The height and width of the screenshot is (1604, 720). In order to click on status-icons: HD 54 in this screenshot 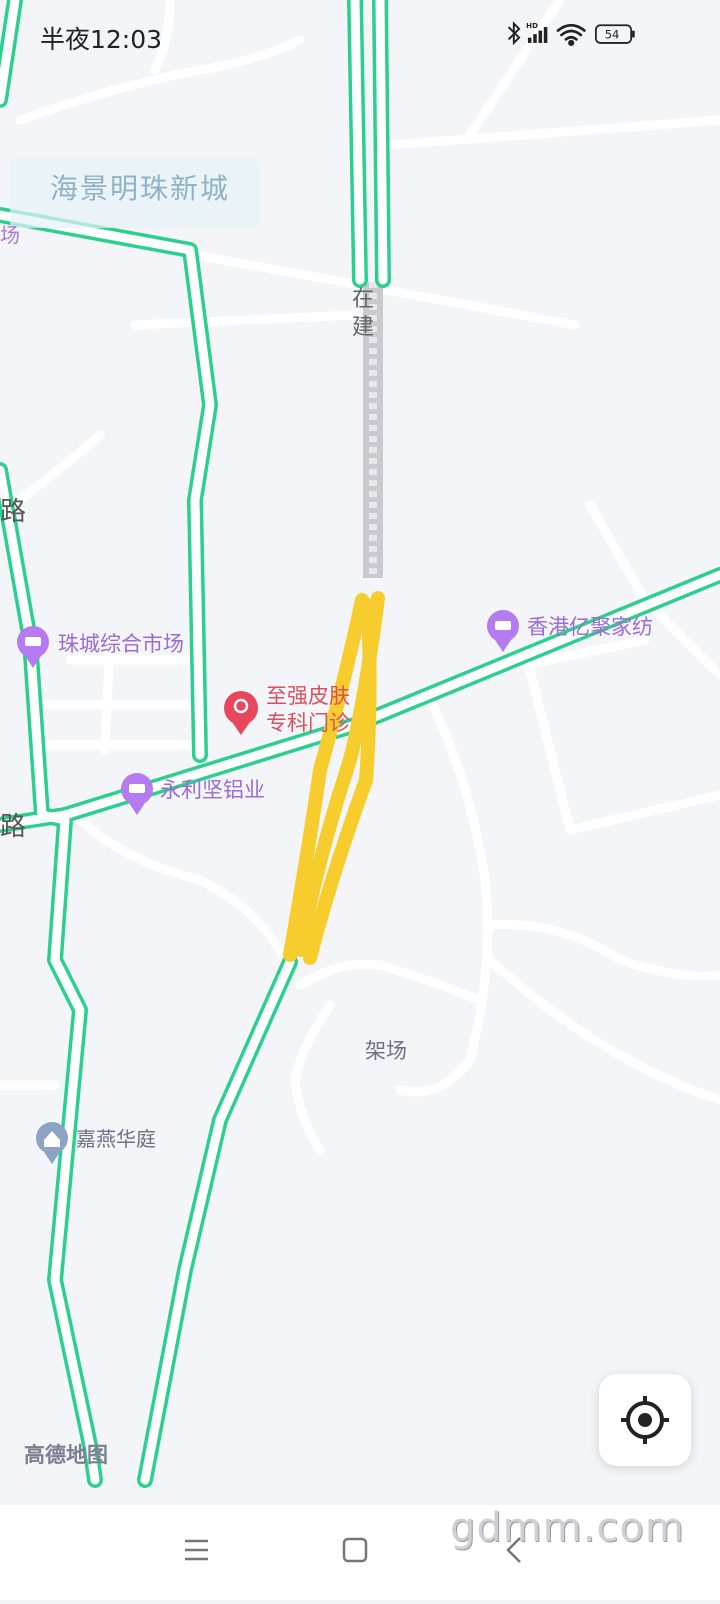, I will do `click(571, 34)`.